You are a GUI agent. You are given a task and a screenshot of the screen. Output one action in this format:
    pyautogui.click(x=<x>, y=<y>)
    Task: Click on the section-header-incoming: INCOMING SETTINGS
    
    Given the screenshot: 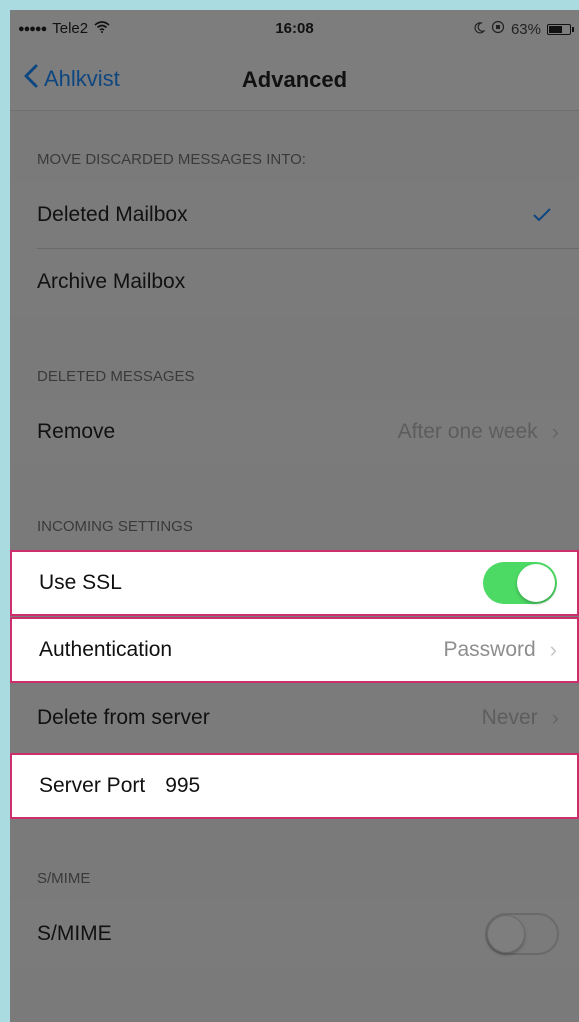 What is the action you would take?
    pyautogui.click(x=115, y=526)
    